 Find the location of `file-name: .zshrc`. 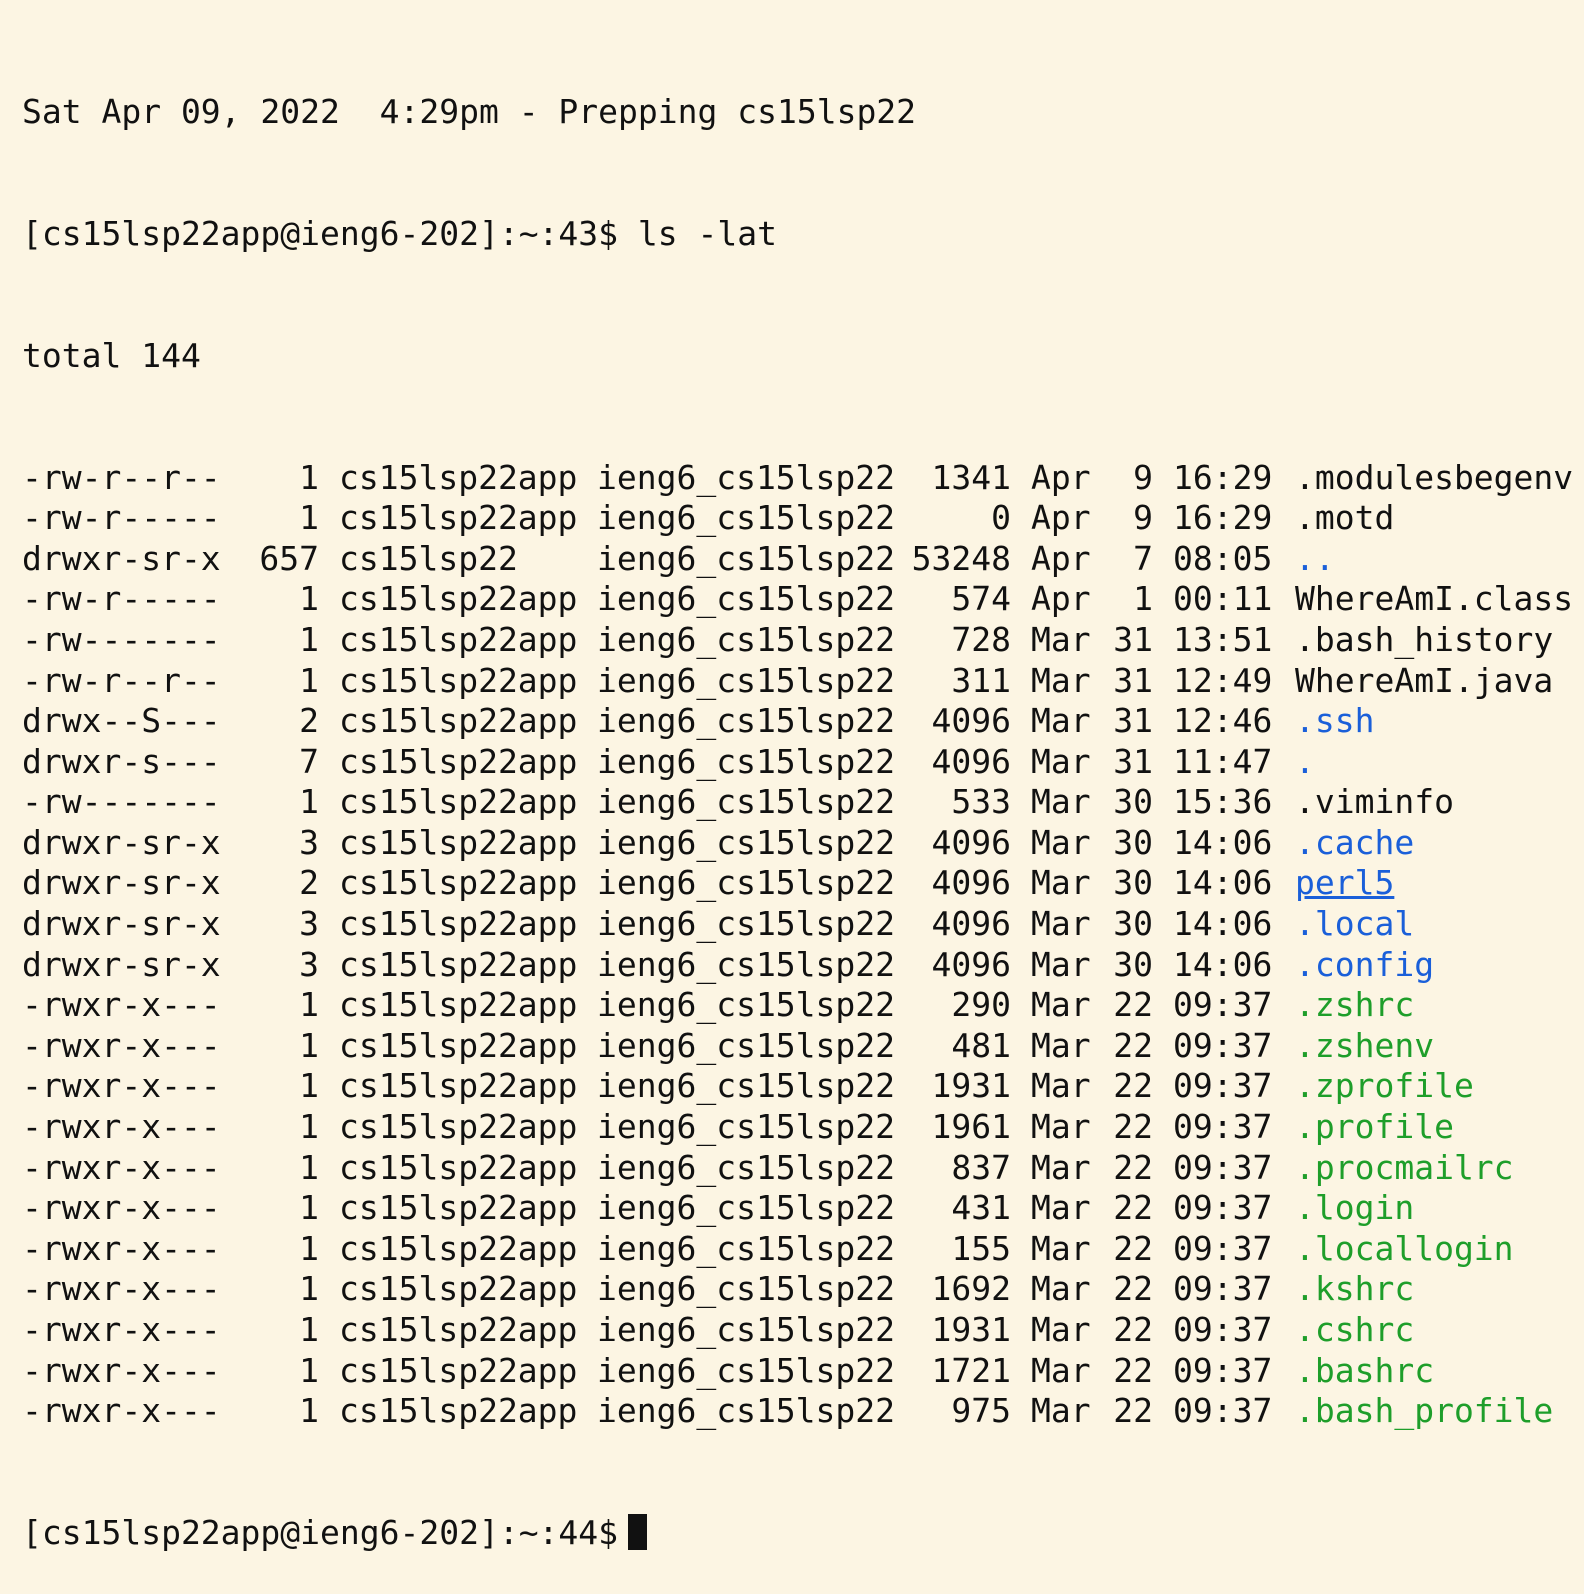

file-name: .zshrc is located at coordinates (1355, 1005).